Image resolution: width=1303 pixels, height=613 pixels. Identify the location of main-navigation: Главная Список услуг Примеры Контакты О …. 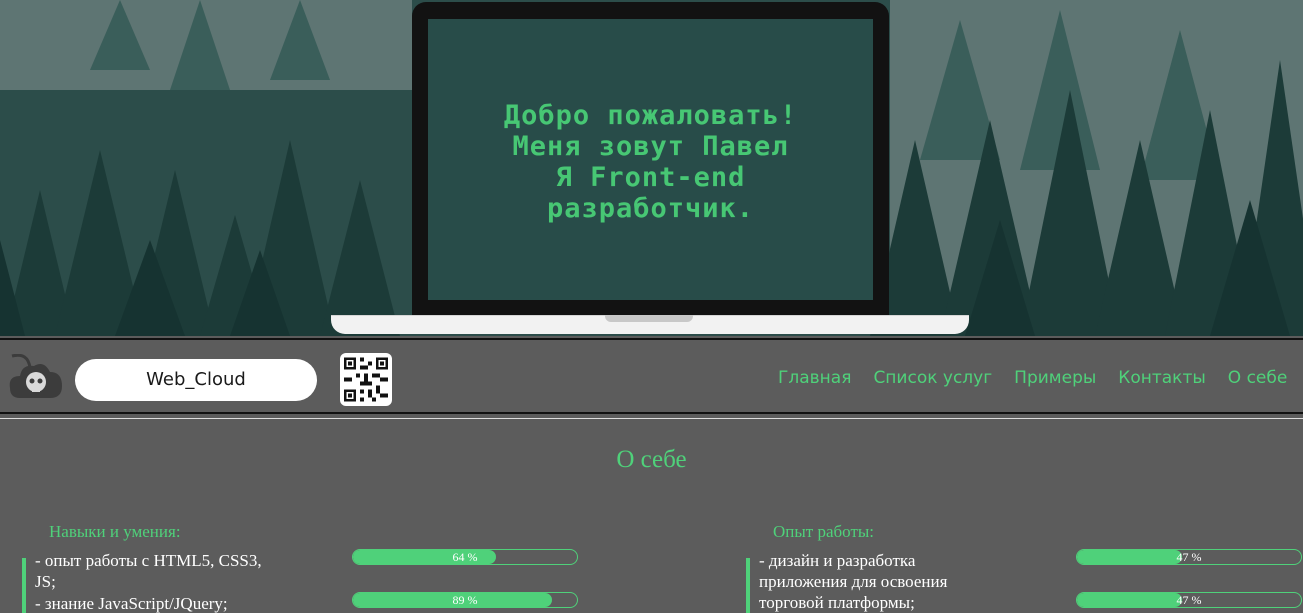
(1040, 380).